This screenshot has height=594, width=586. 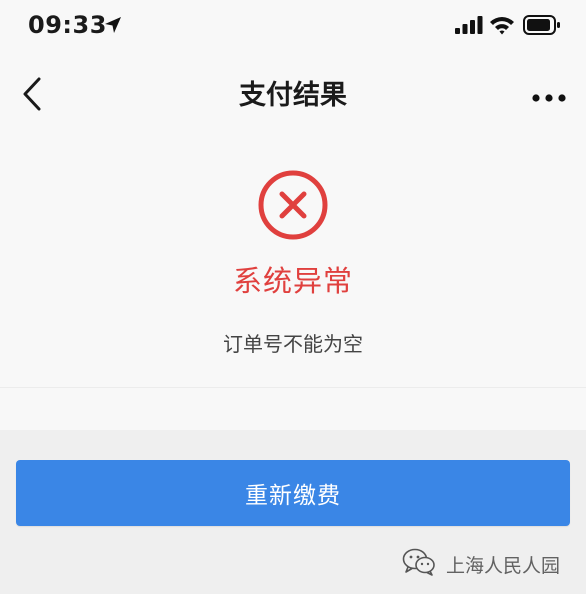 I want to click on more-button, so click(x=549, y=96).